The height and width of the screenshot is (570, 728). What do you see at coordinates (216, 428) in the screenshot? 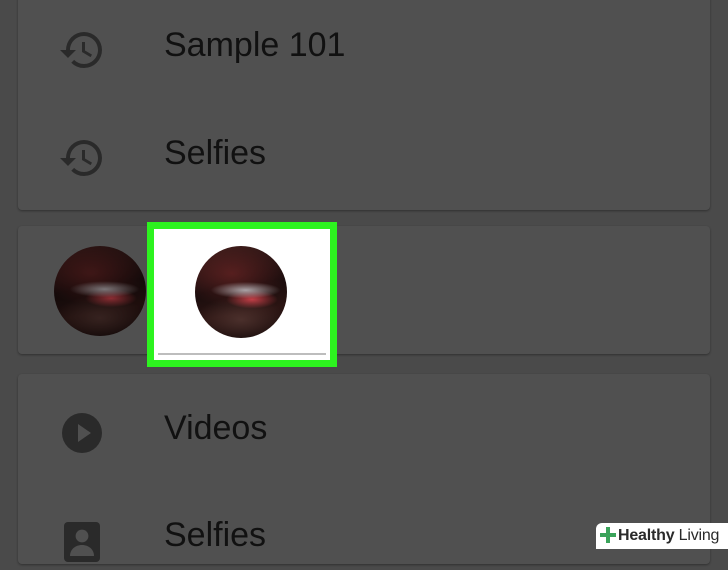
I see `category-label: Videos` at bounding box center [216, 428].